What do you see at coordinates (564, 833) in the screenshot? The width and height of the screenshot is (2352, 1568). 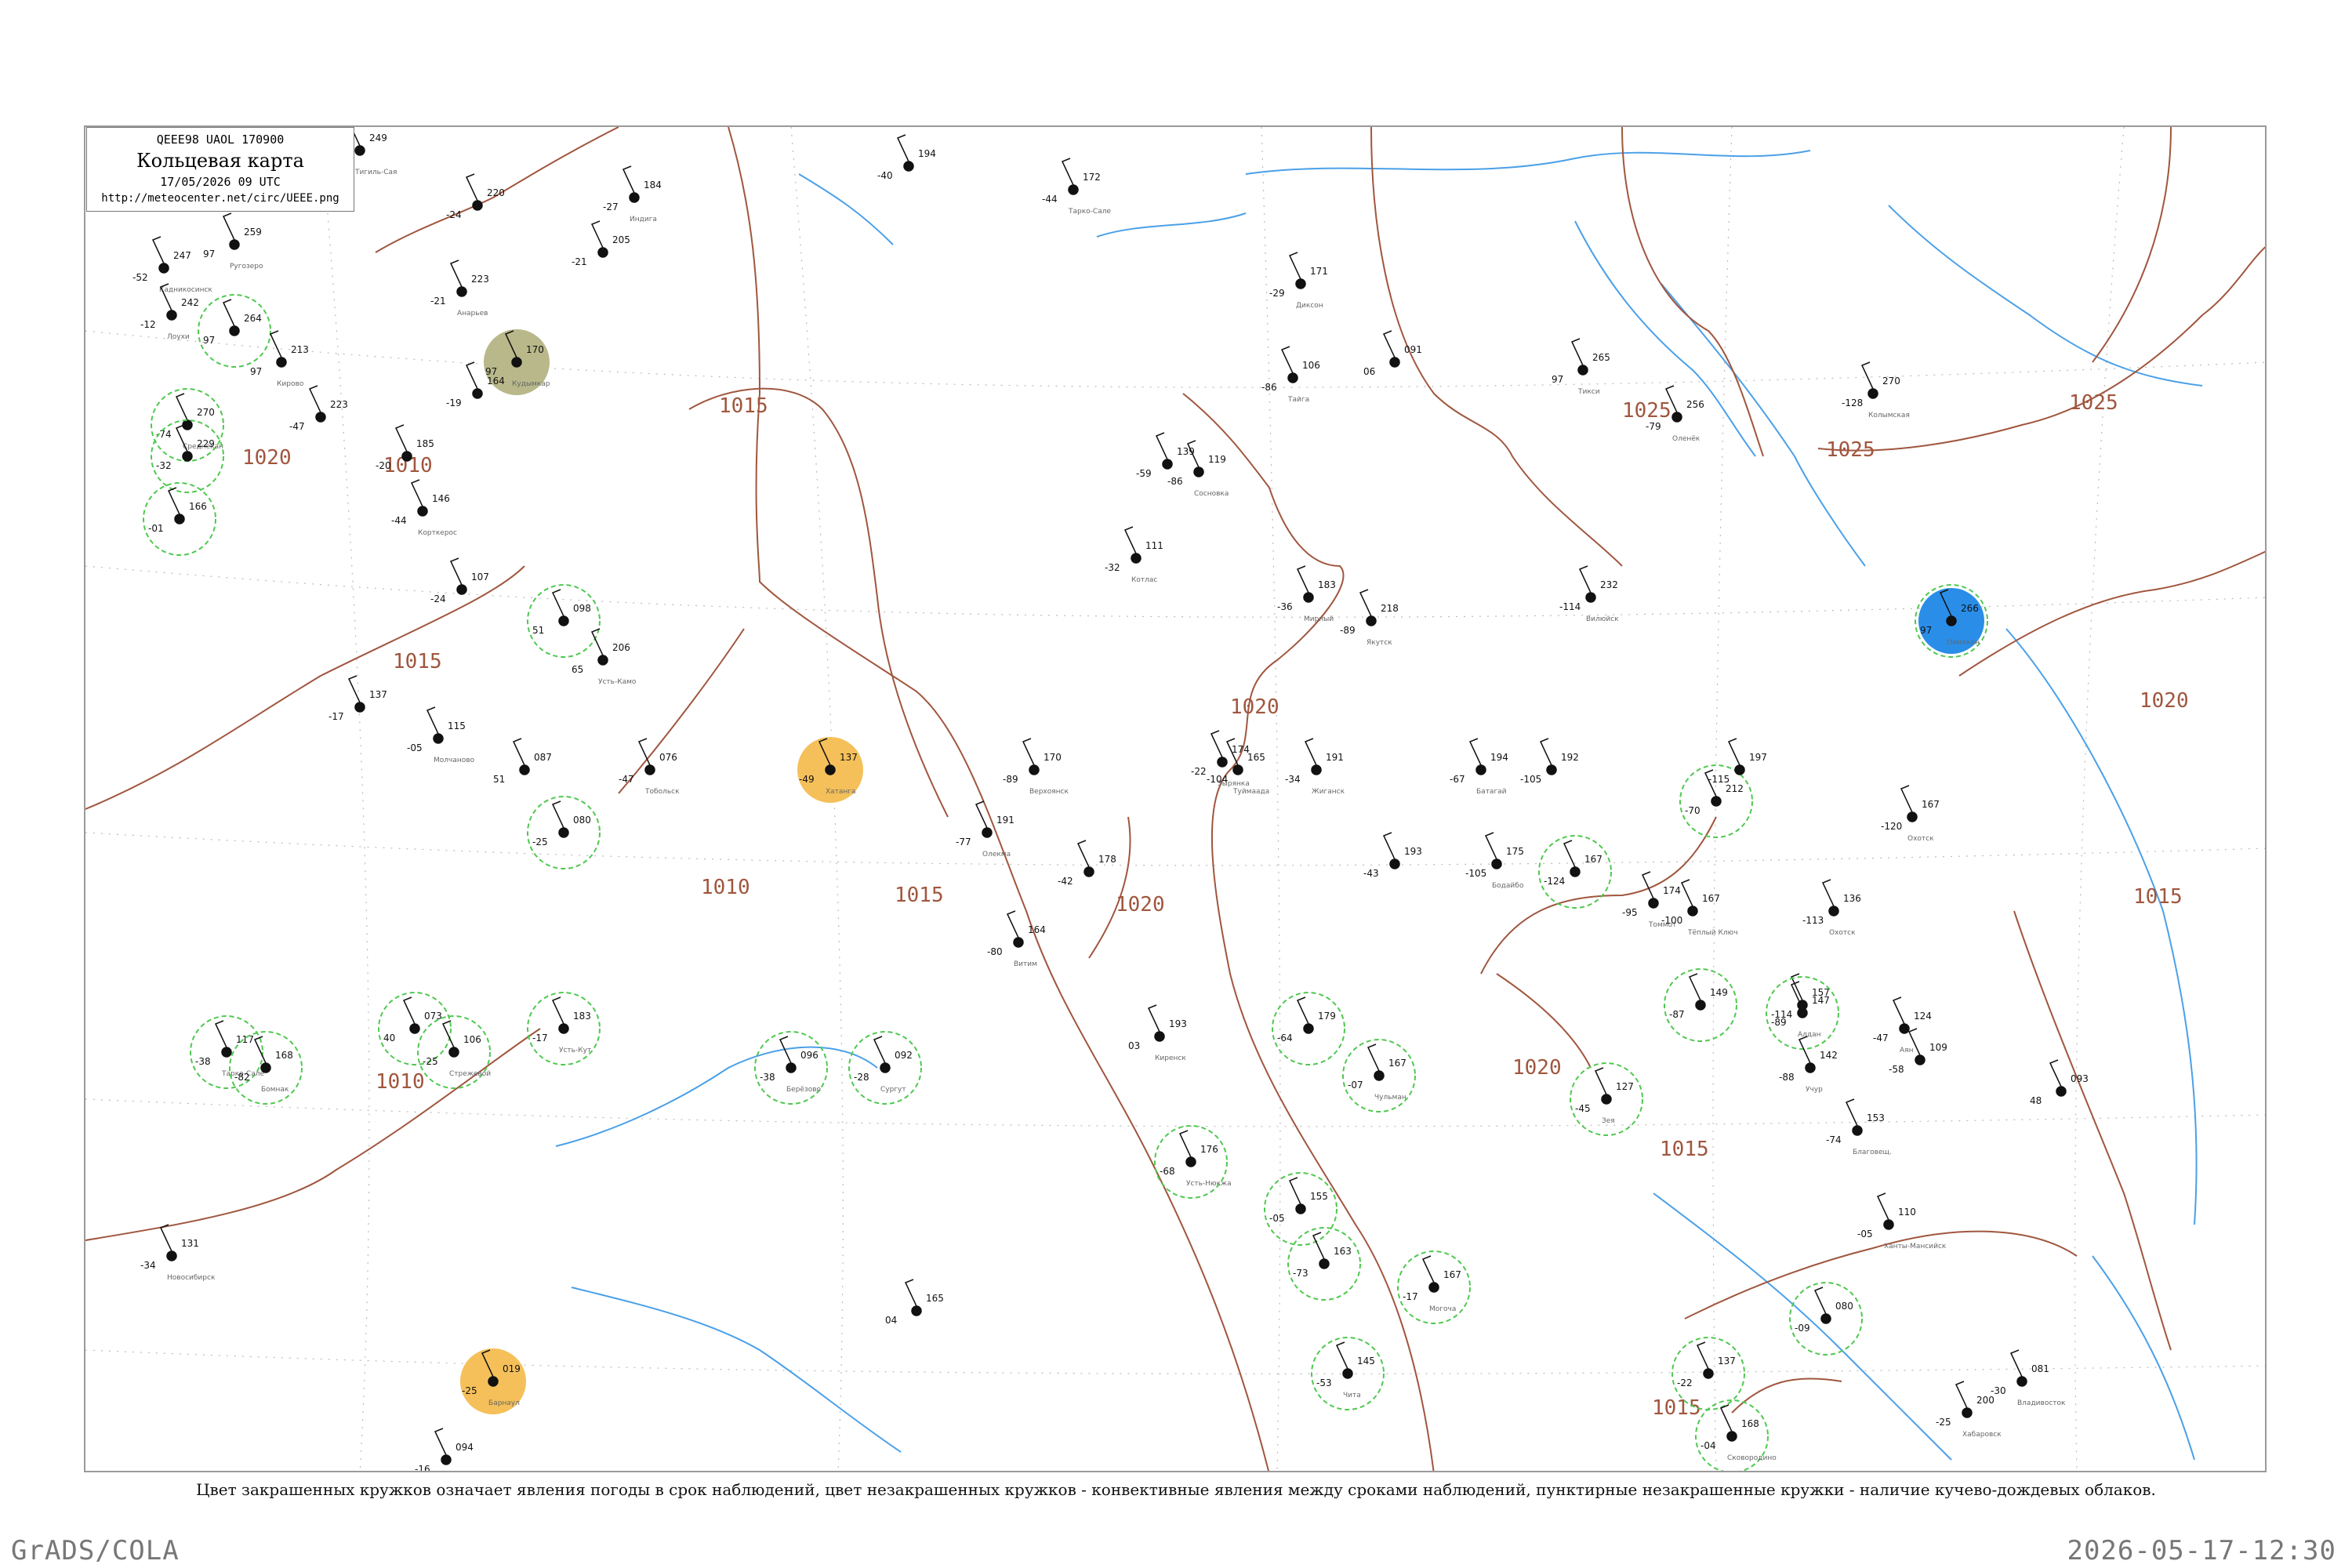 I see `station-plot: 080 -25` at bounding box center [564, 833].